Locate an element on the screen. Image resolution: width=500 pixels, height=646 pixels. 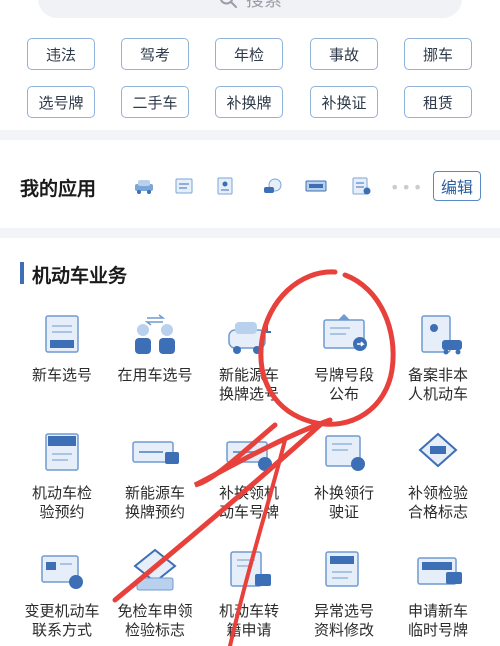
service-record-non-owner-car: 备案非本 人机动车 is located at coordinates (438, 358).